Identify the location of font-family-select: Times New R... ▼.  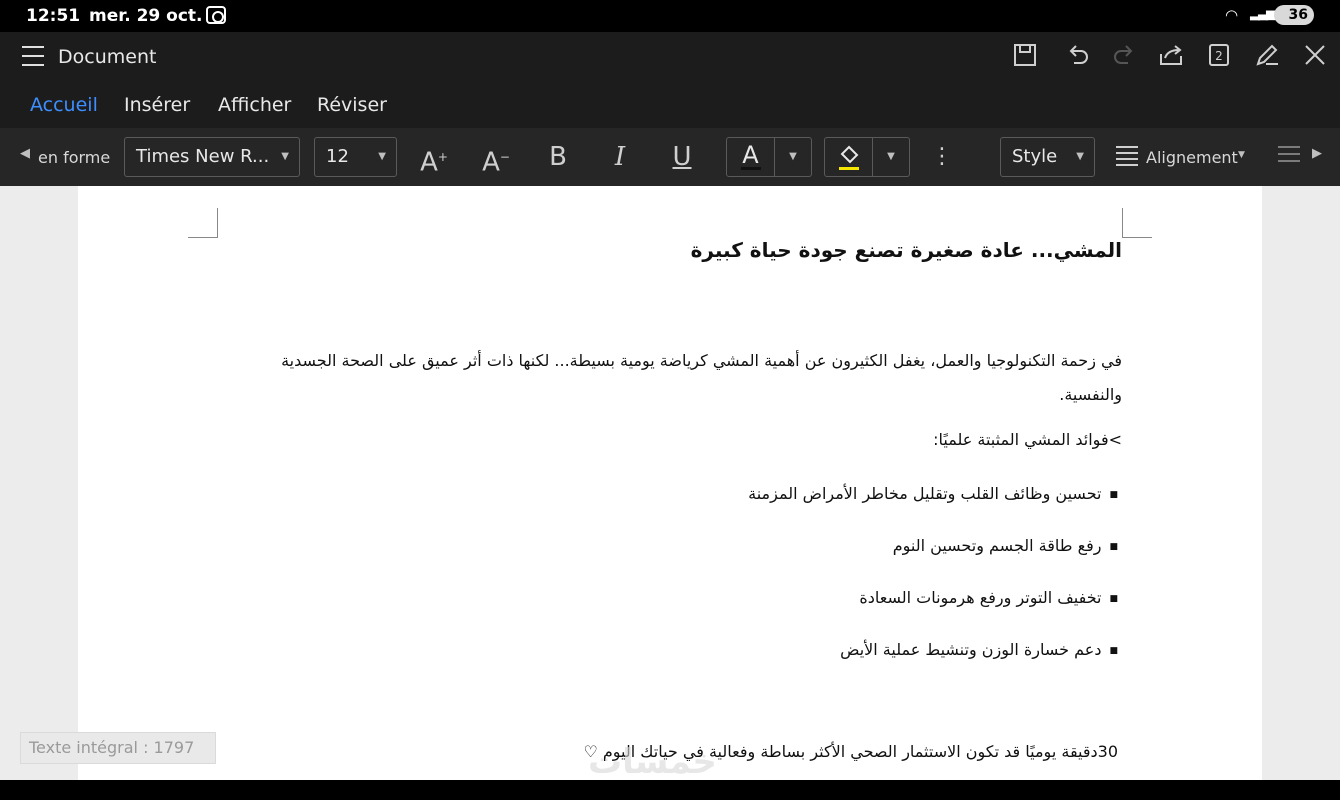
(212, 157).